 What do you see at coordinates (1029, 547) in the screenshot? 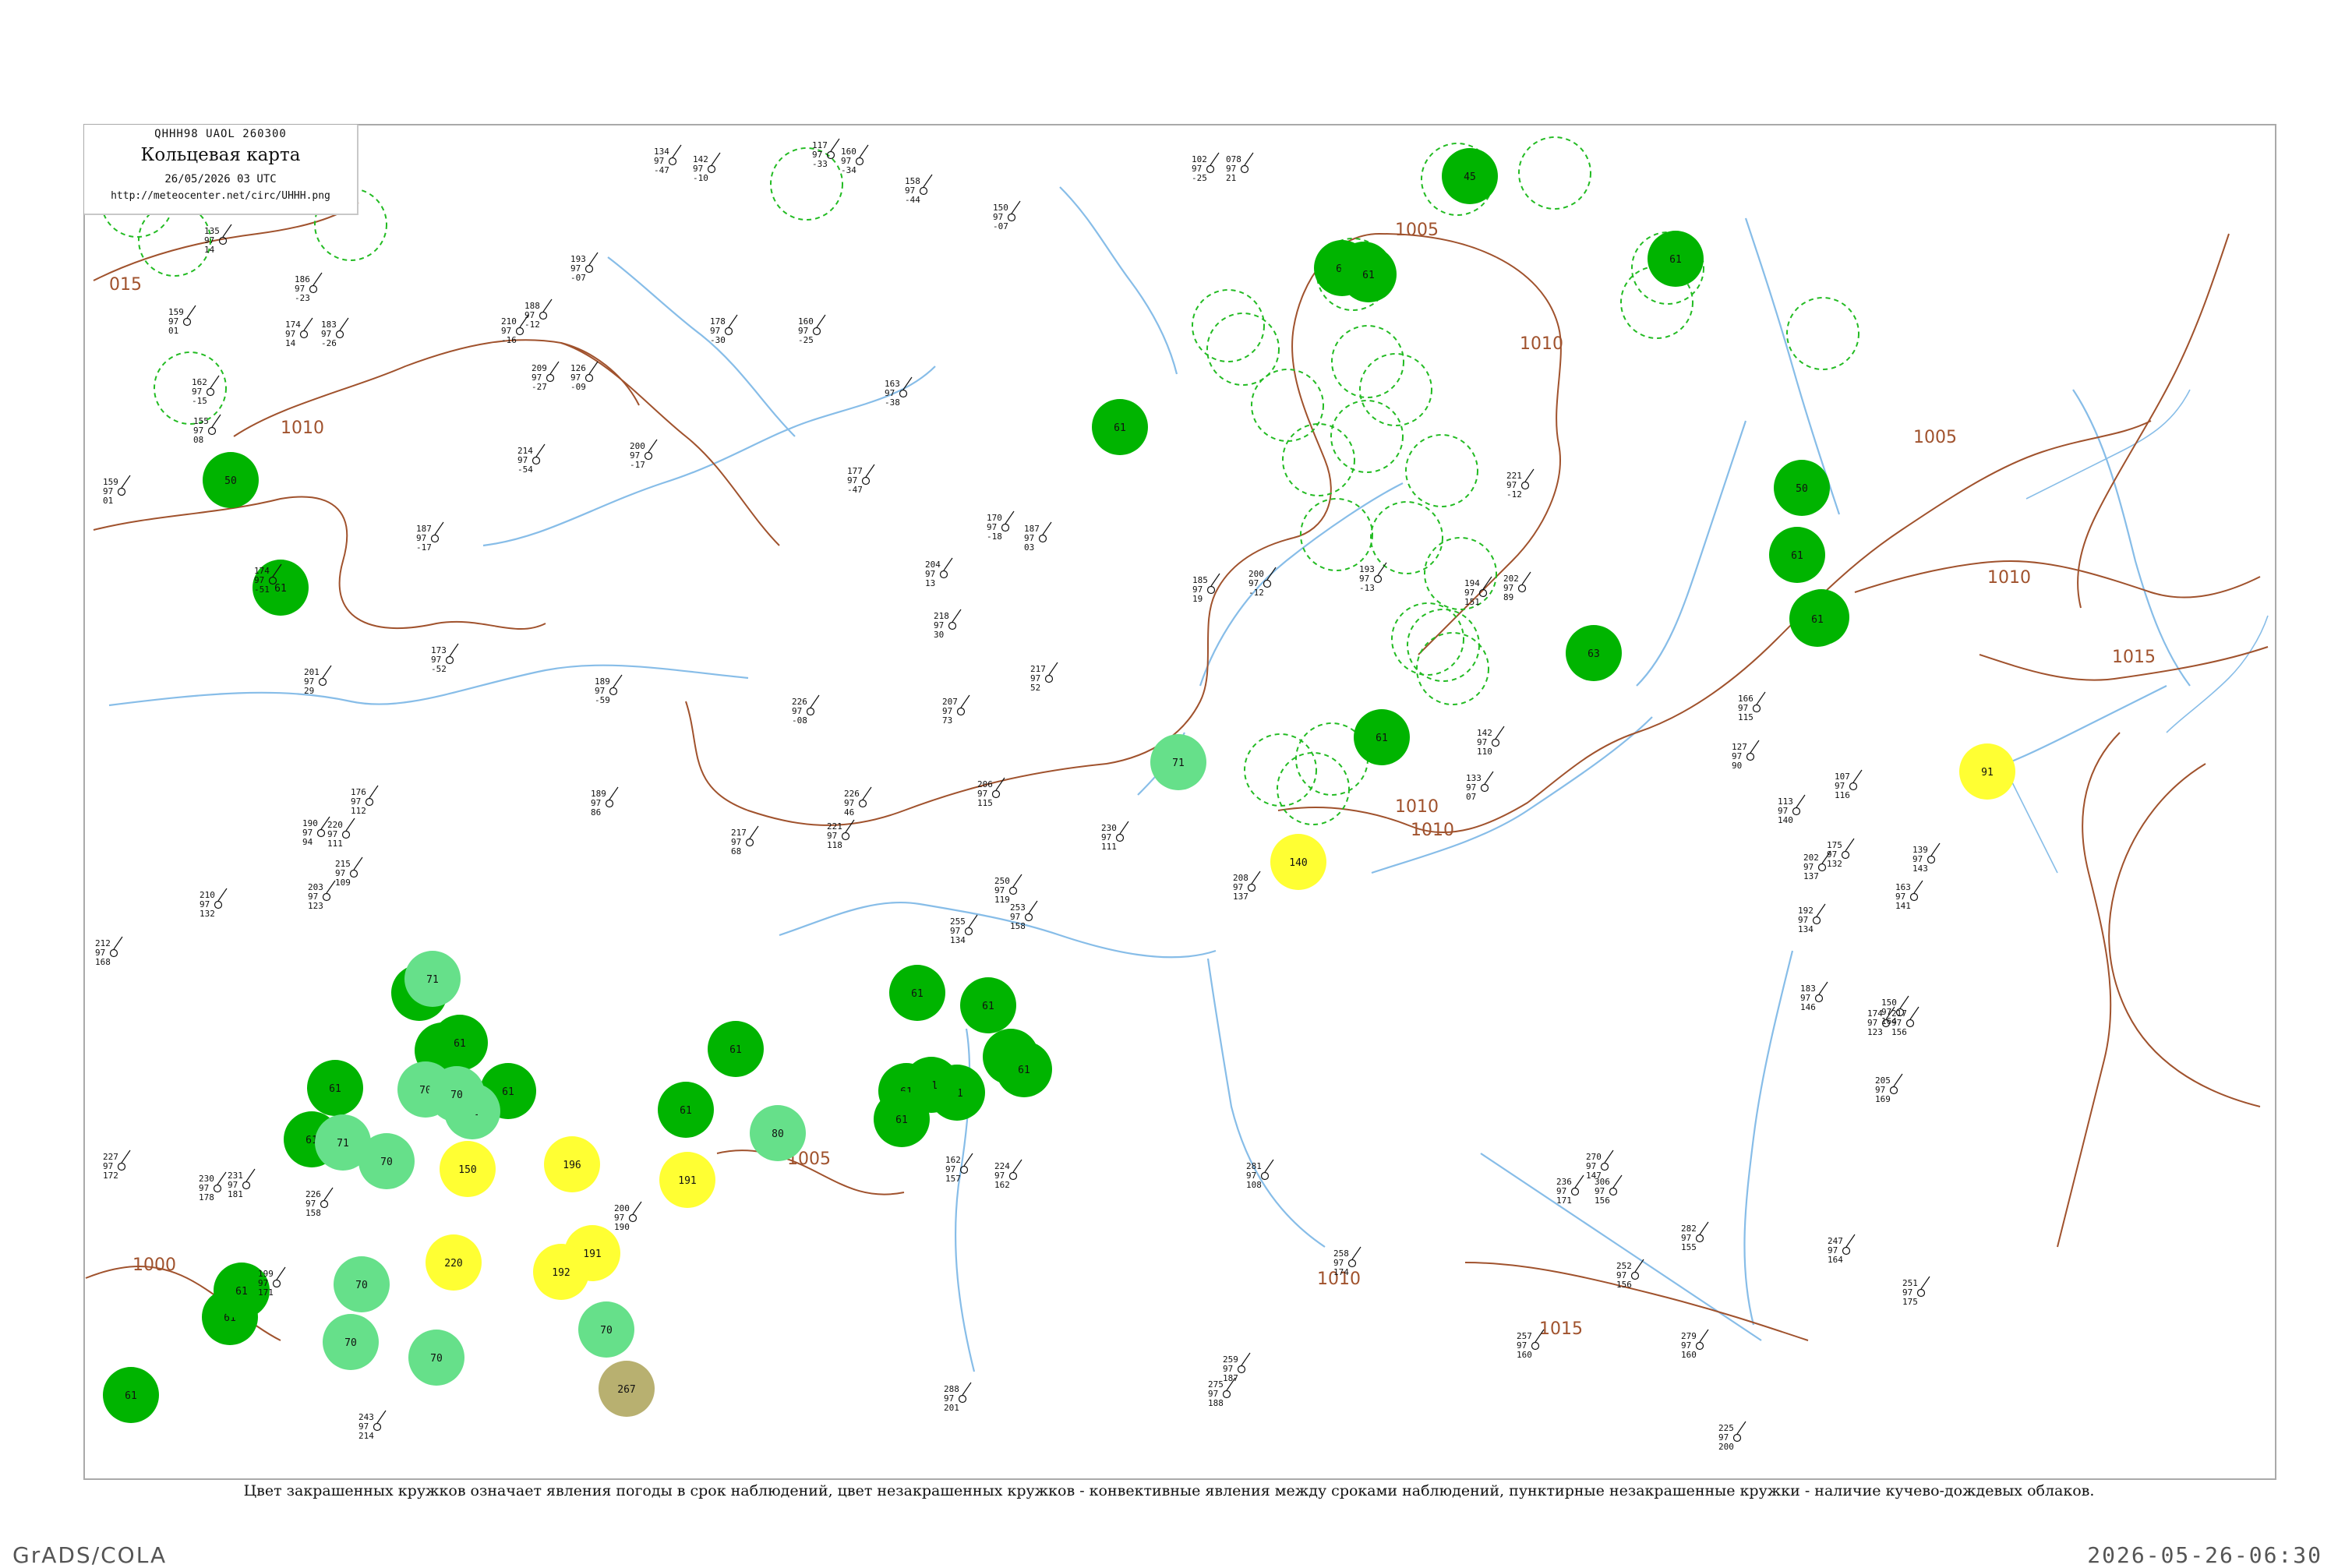
I see `station-dewpoint: 03` at bounding box center [1029, 547].